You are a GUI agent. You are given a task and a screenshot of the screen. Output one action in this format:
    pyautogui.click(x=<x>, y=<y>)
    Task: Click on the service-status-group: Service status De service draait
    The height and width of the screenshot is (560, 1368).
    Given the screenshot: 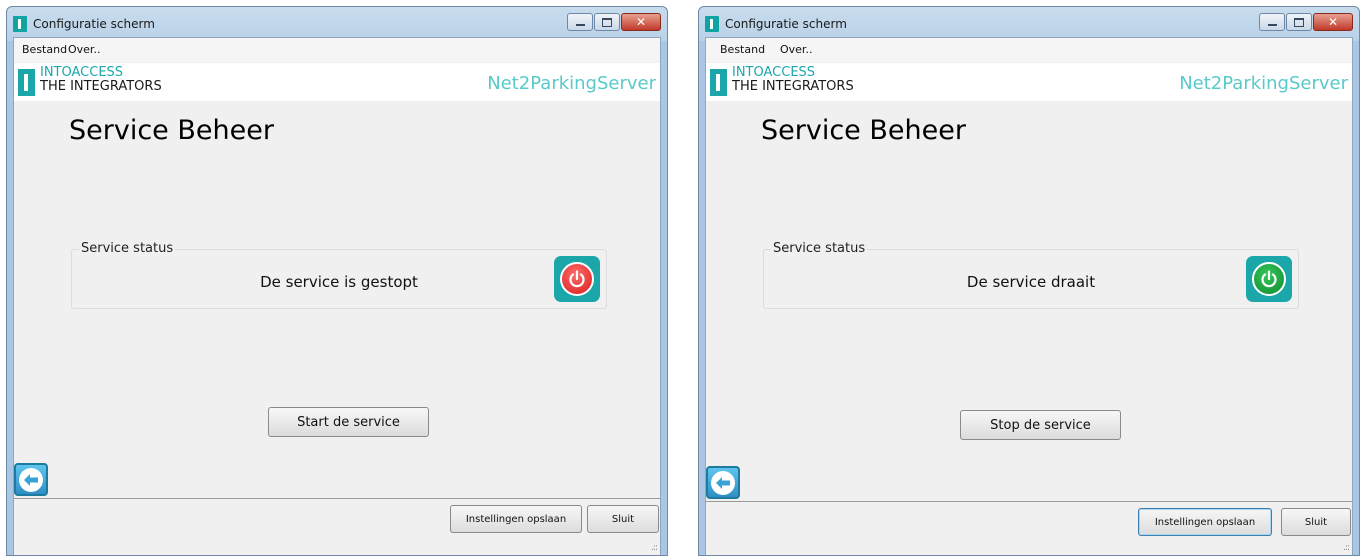 What is the action you would take?
    pyautogui.click(x=1031, y=275)
    